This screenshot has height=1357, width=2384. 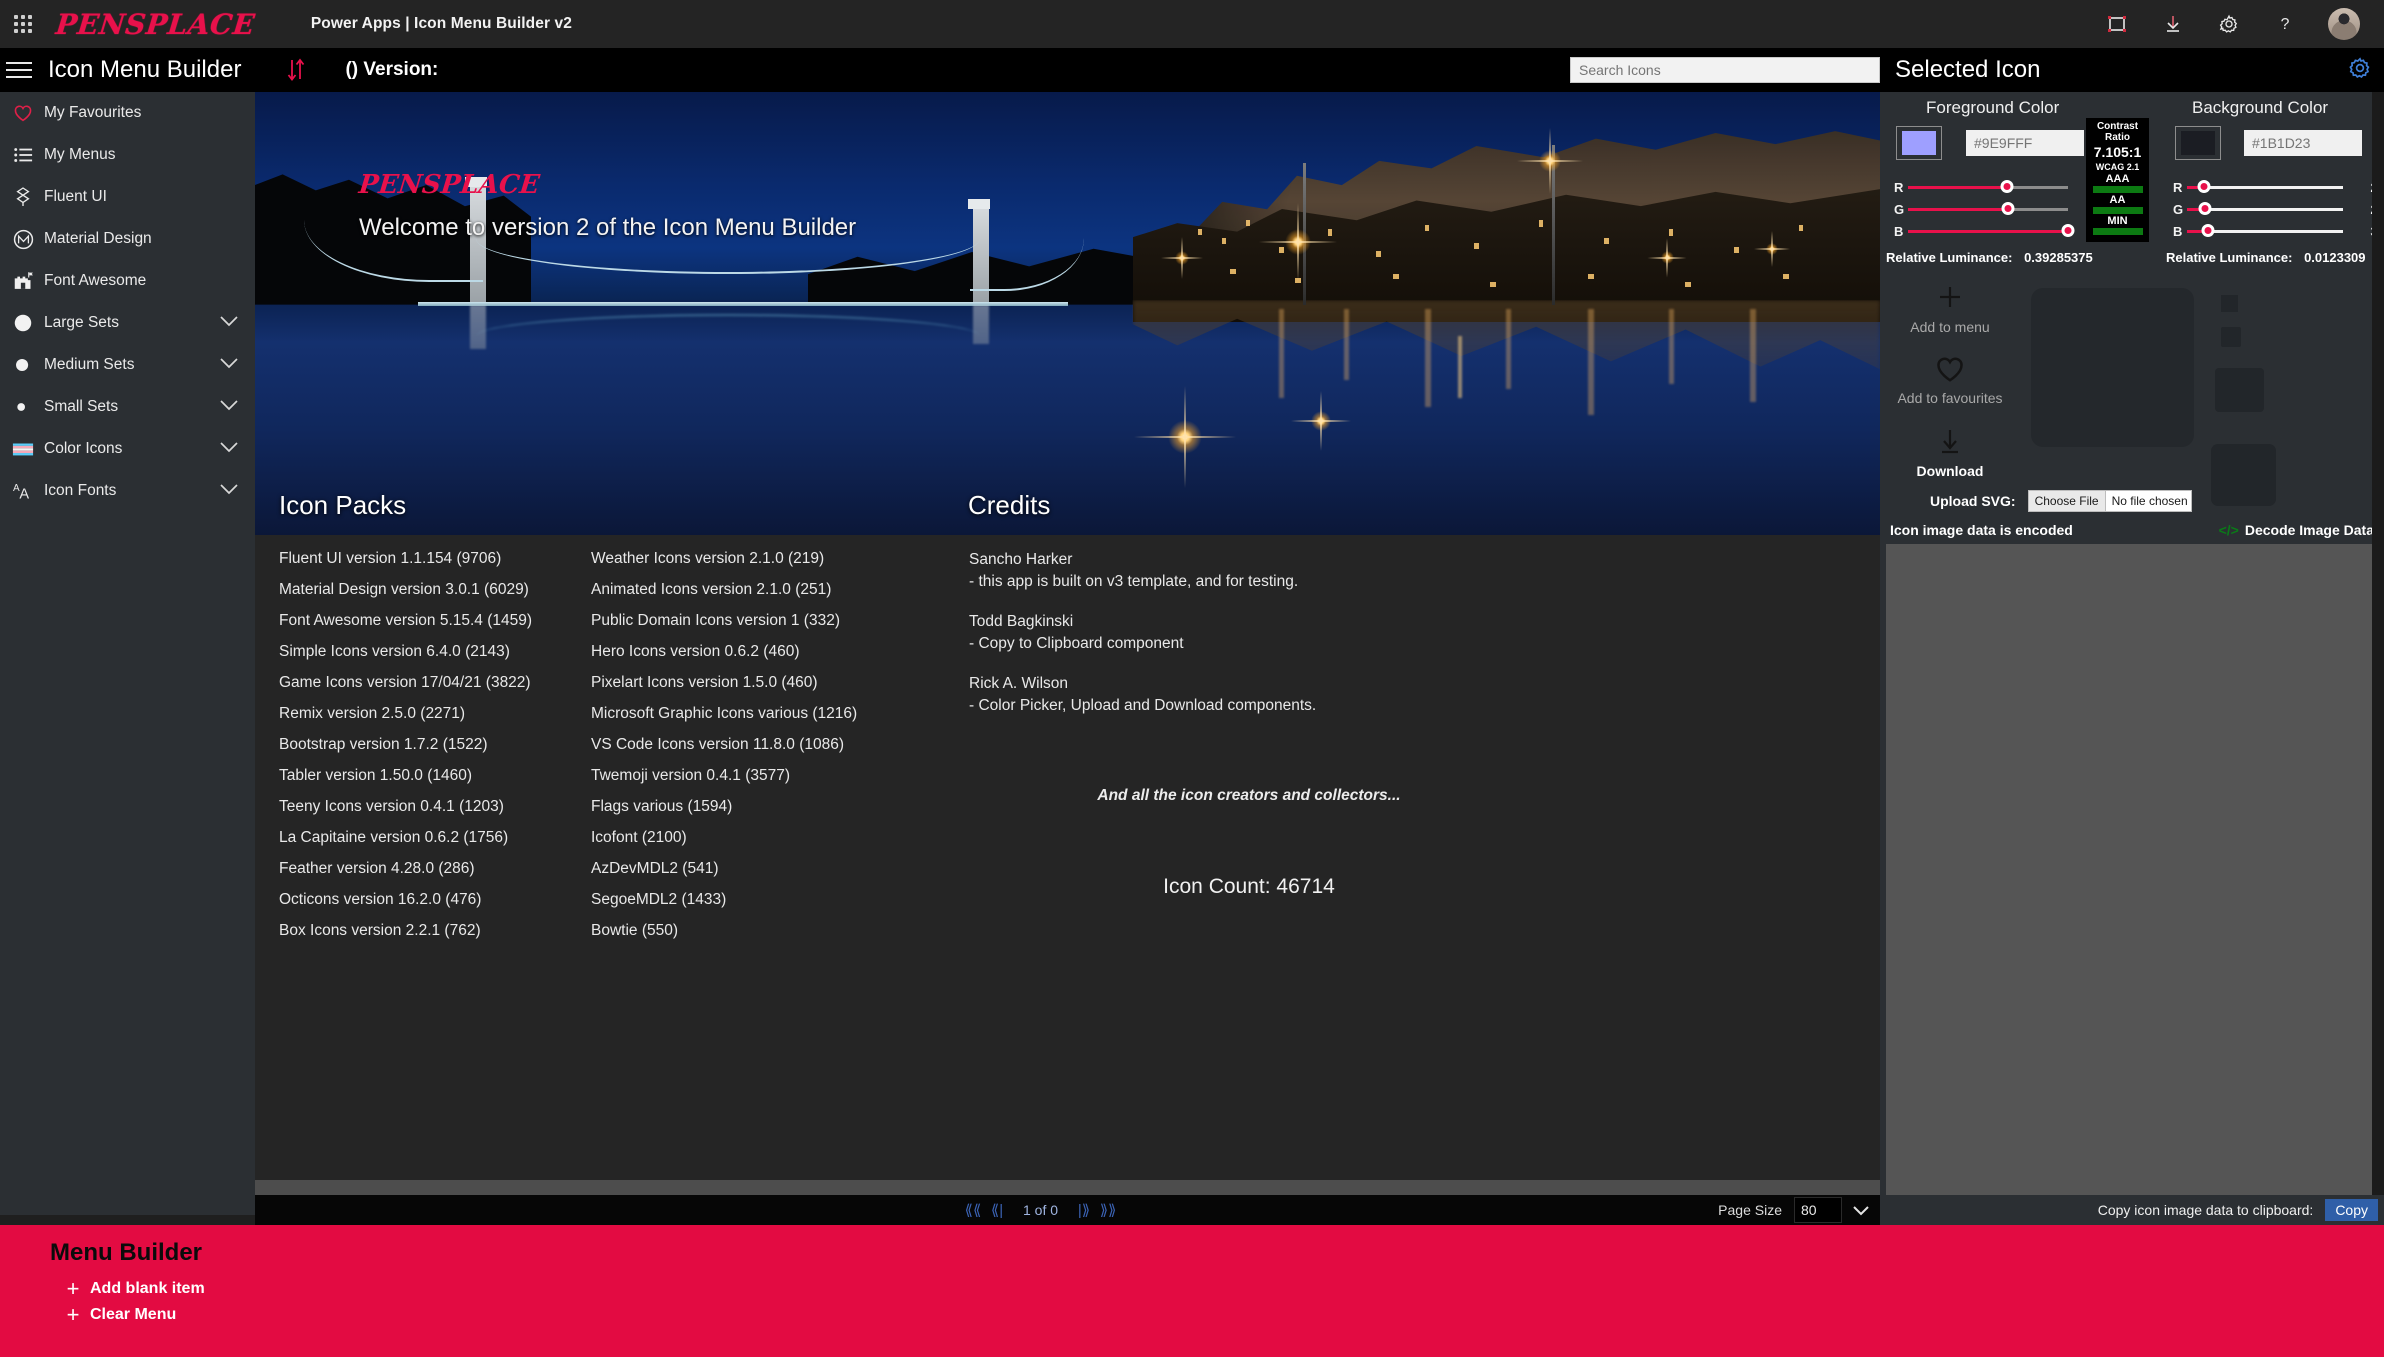 What do you see at coordinates (95, 280) in the screenshot?
I see `sidebar-item-label: Font Awesome` at bounding box center [95, 280].